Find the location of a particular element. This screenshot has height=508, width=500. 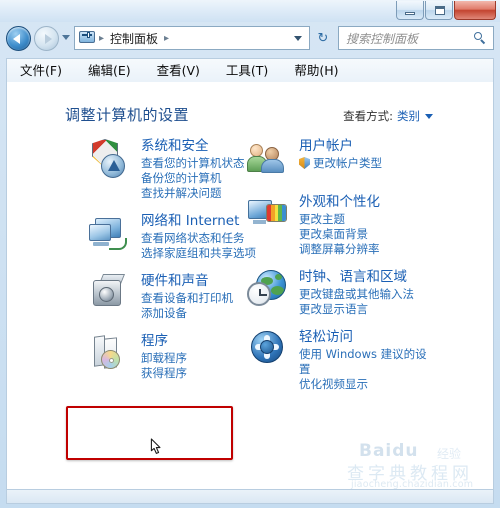

control-panel-icon is located at coordinates (87, 38).